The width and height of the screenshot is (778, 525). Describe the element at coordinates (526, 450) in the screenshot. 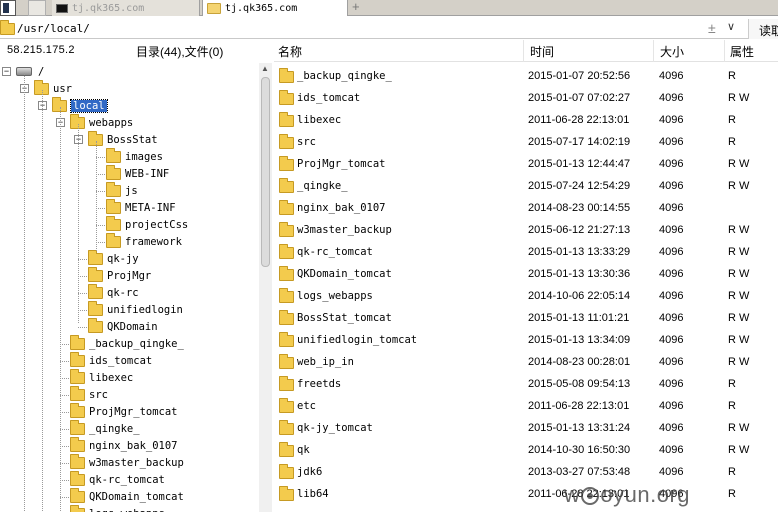

I see `list-row: qk 2014-10-30 16:50:30 4096 R W` at that location.